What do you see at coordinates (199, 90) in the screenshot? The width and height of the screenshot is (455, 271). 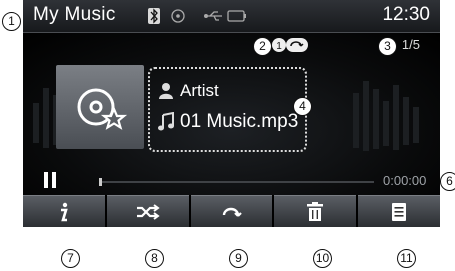 I see `artist-name: Artist` at bounding box center [199, 90].